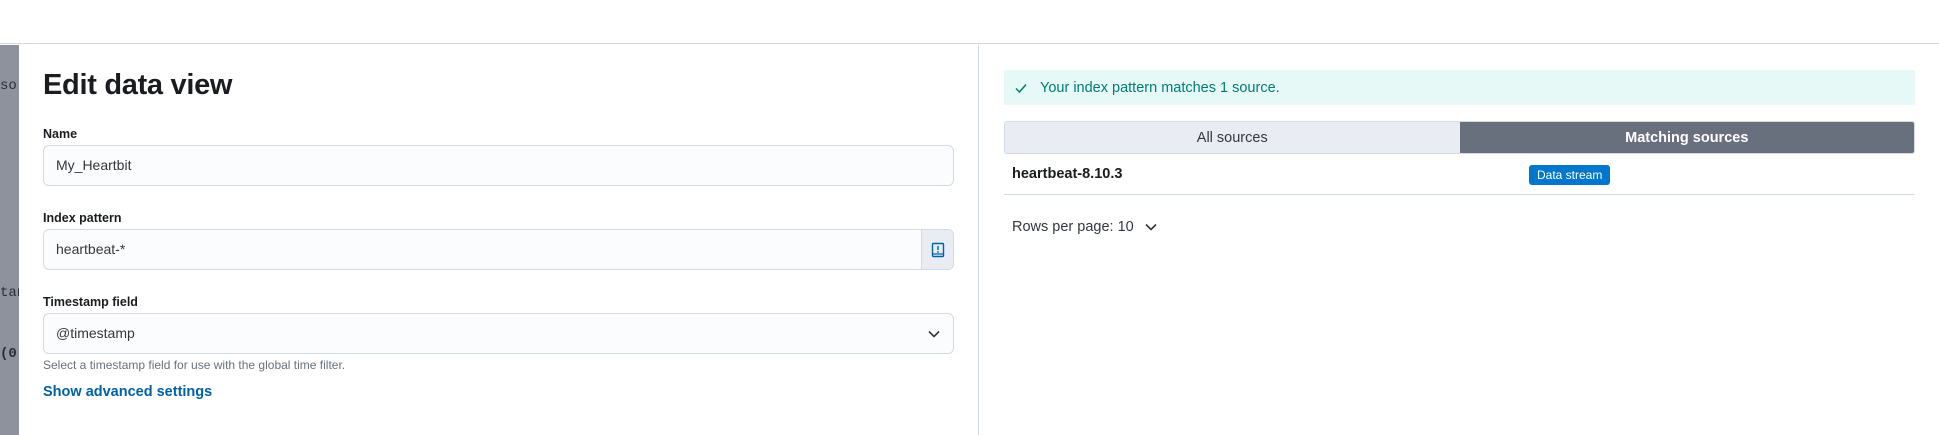 The width and height of the screenshot is (1939, 435). Describe the element at coordinates (969, 22) in the screenshot. I see `top-header-bar` at that location.